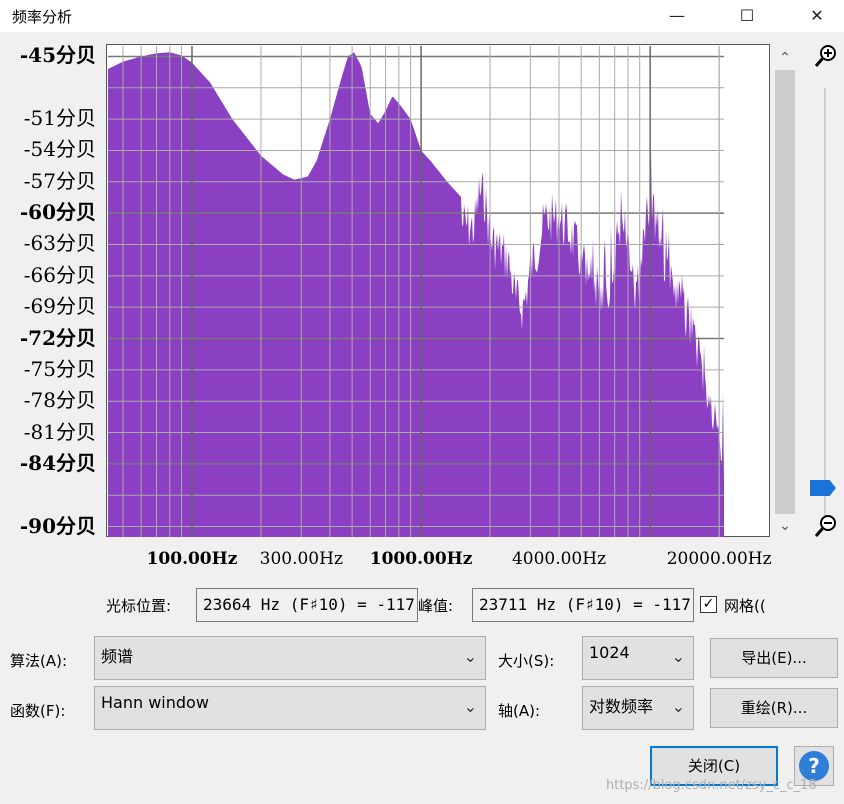  What do you see at coordinates (719, 559) in the screenshot?
I see `x-tick-label: 20000.00Hz` at bounding box center [719, 559].